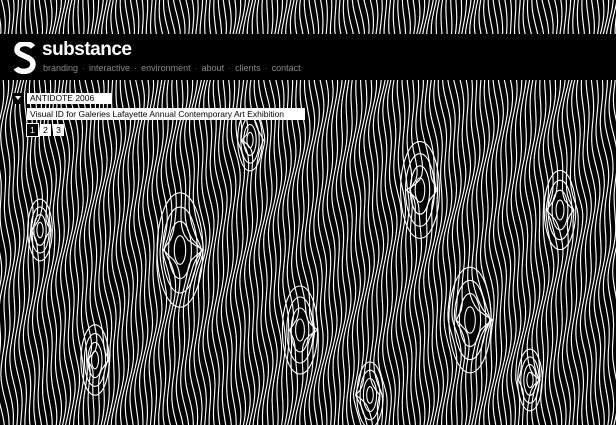  I want to click on nav-item-about: about, so click(213, 68).